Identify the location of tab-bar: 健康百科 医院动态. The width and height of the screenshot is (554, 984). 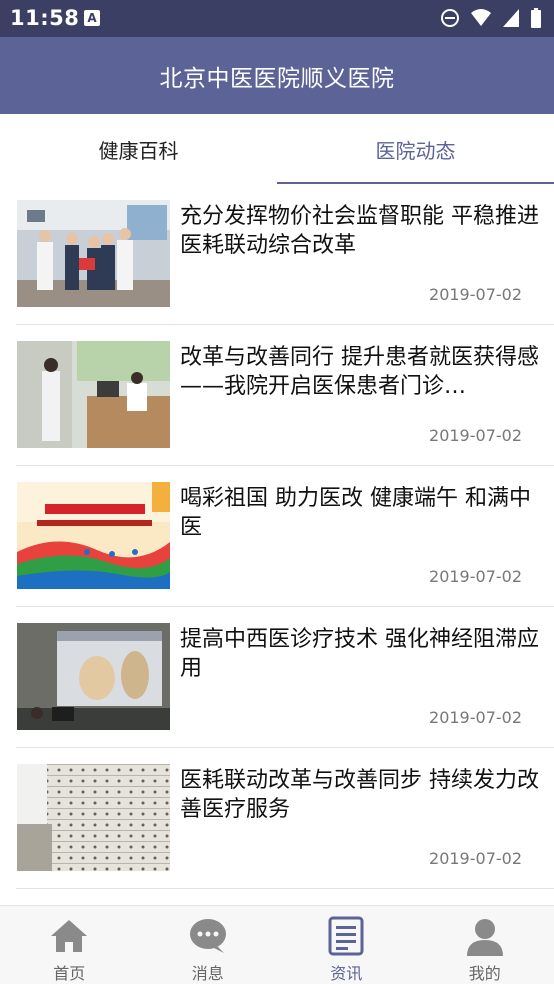
(277, 149).